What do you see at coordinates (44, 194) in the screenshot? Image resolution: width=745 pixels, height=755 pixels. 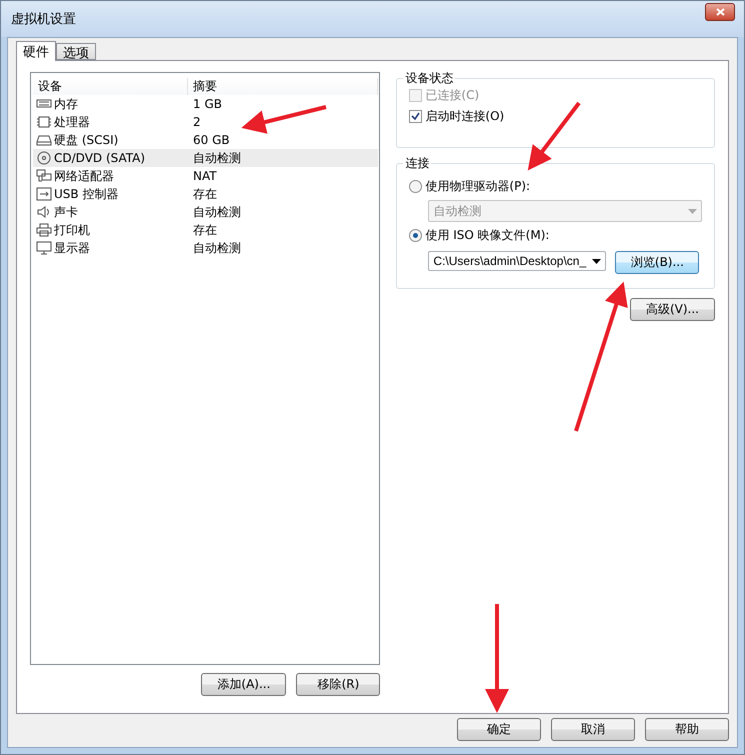 I see `usb-icon` at bounding box center [44, 194].